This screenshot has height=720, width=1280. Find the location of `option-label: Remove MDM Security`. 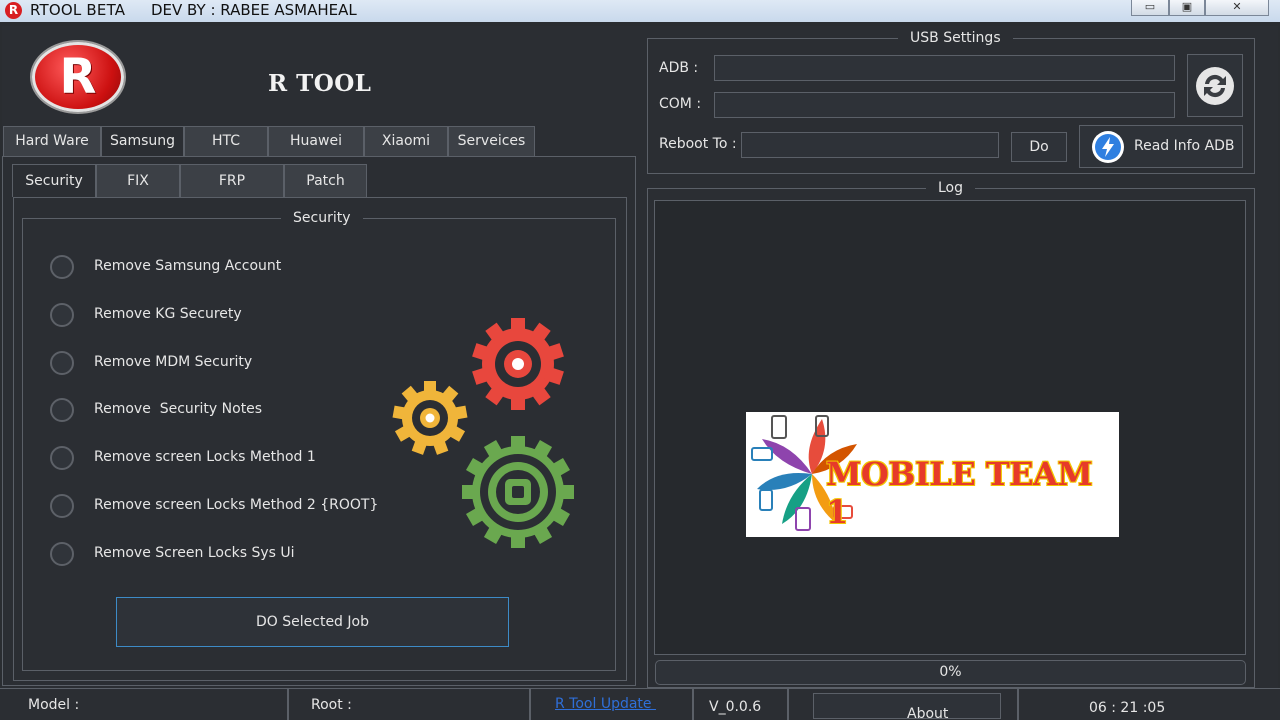

option-label: Remove MDM Security is located at coordinates (173, 362).